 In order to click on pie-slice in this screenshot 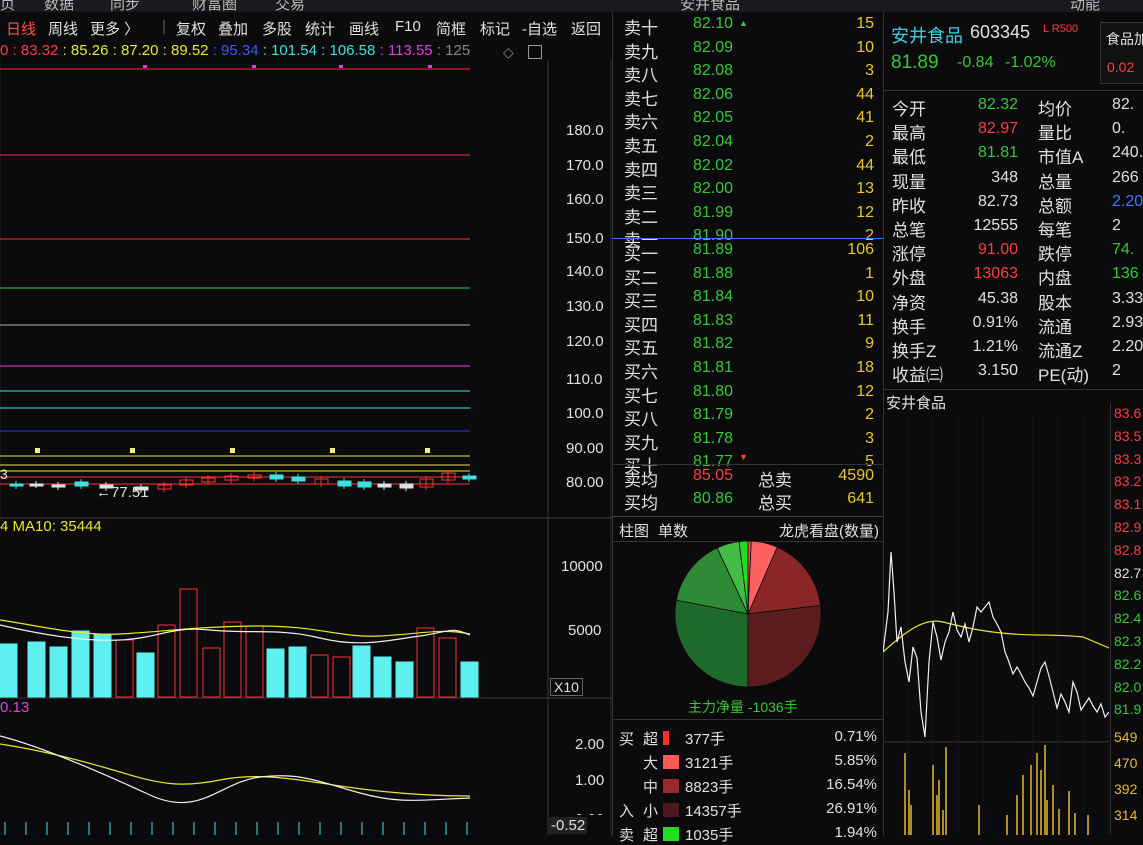, I will do `click(784, 646)`.